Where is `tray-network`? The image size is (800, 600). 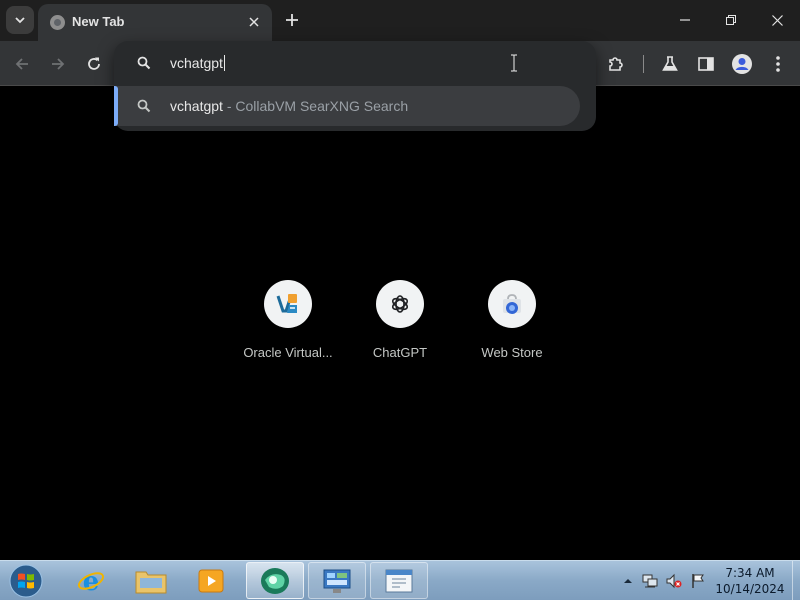
tray-network is located at coordinates (650, 581).